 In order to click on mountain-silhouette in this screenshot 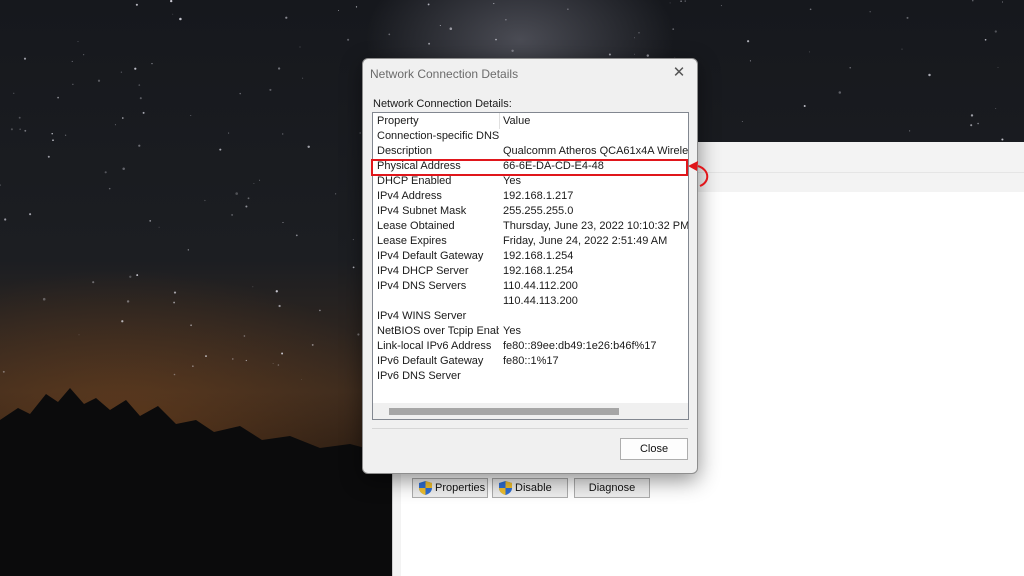, I will do `click(200, 482)`.